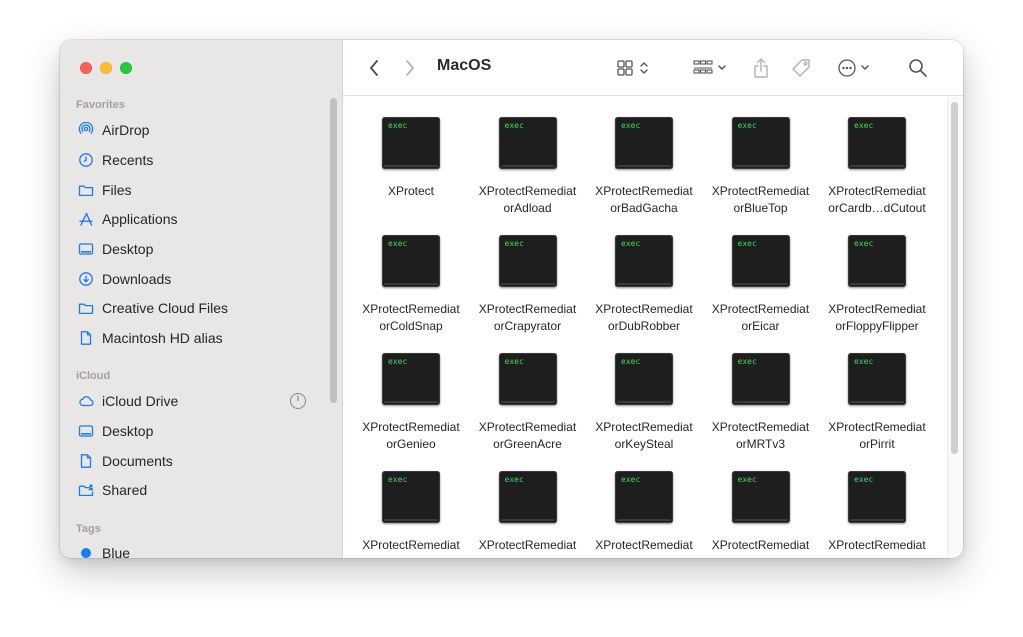  What do you see at coordinates (411, 158) in the screenshot?
I see `file-item: exec XProtect` at bounding box center [411, 158].